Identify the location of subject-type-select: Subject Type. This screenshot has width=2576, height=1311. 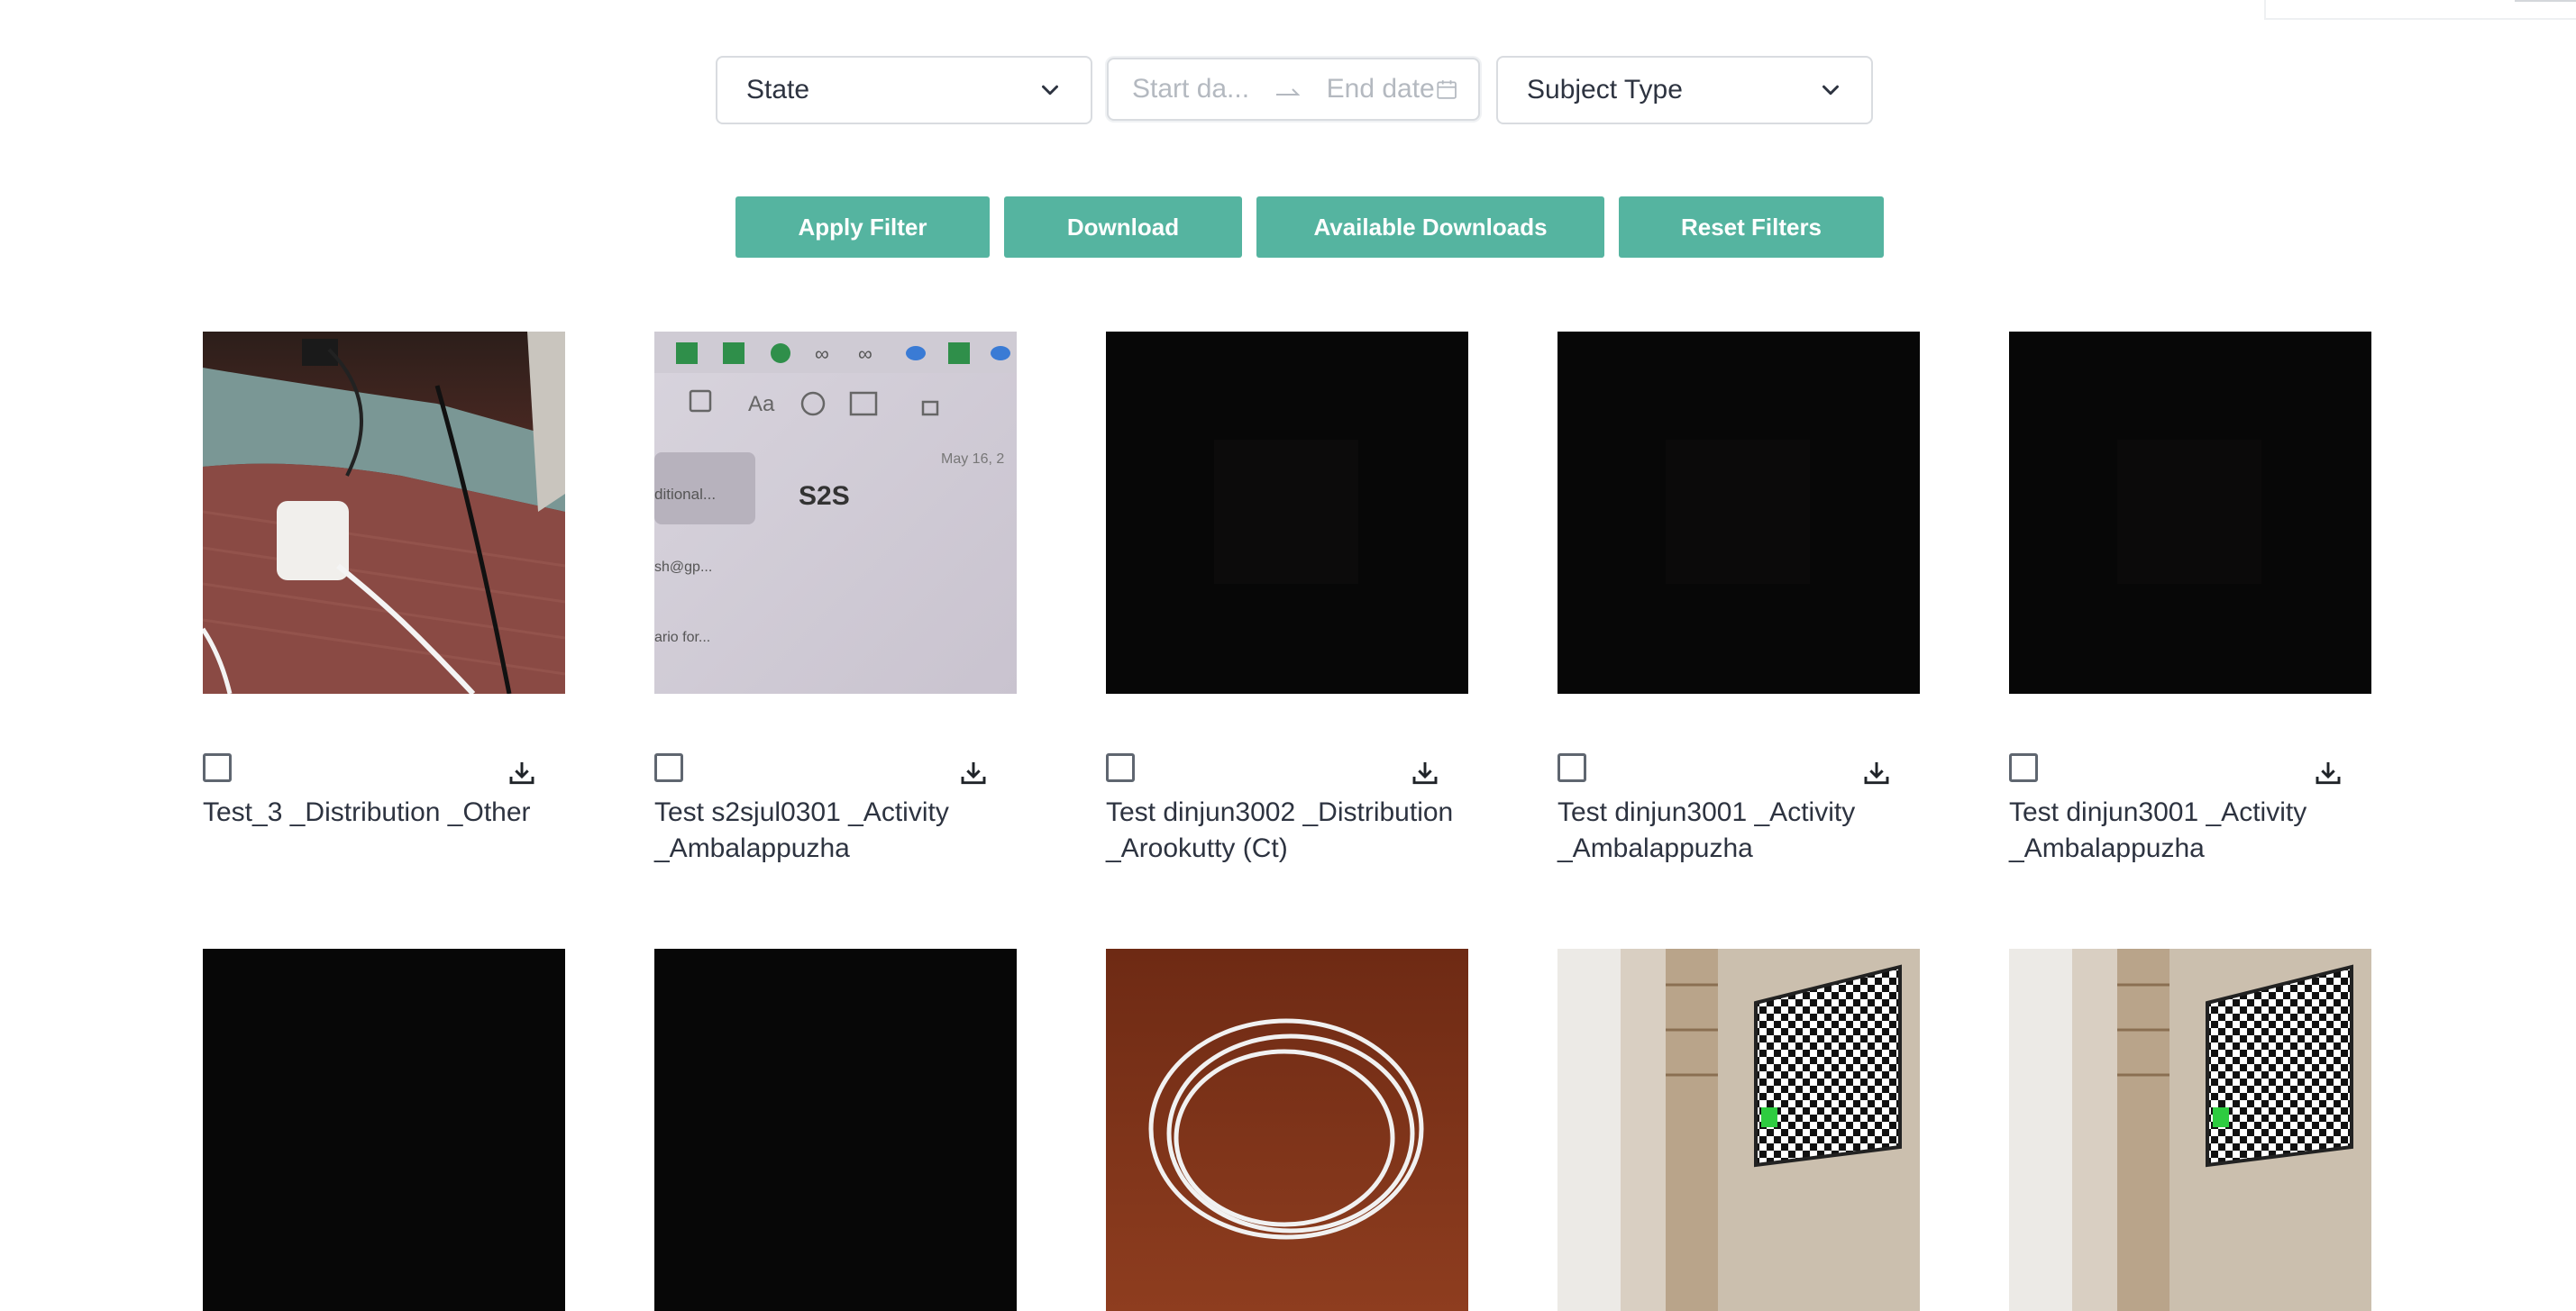
(1684, 90).